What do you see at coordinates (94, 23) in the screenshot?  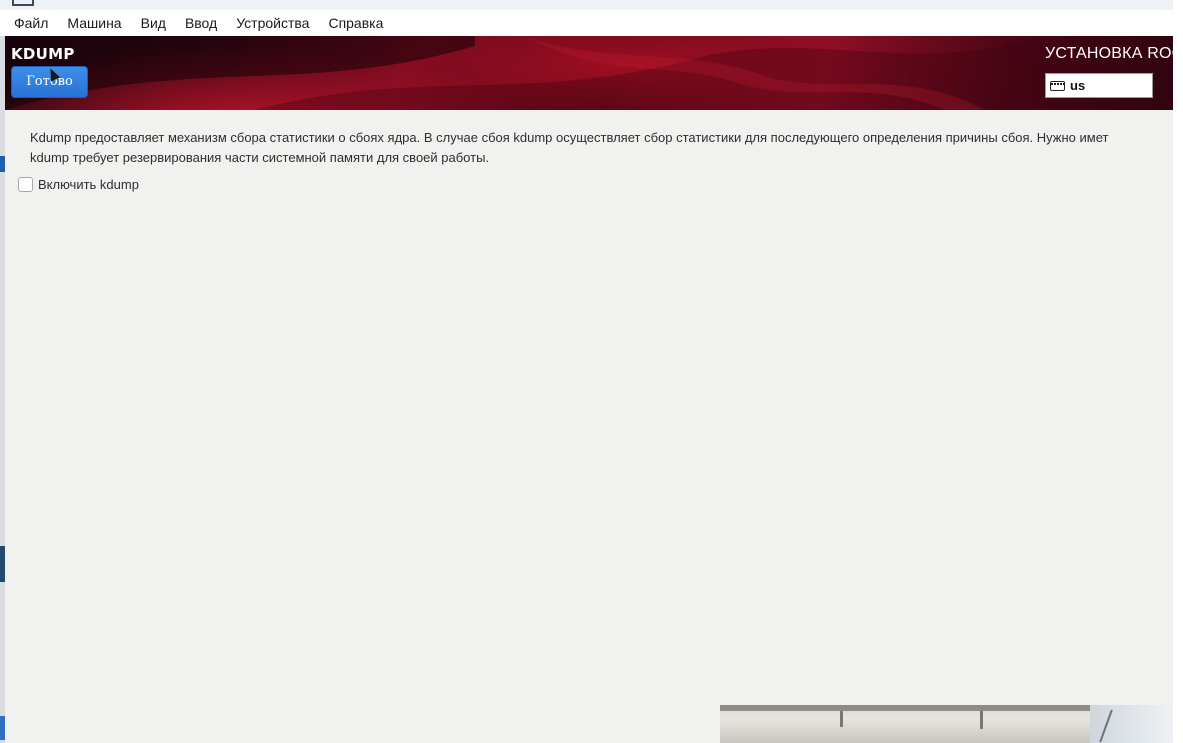 I see `menu-machine: Машина` at bounding box center [94, 23].